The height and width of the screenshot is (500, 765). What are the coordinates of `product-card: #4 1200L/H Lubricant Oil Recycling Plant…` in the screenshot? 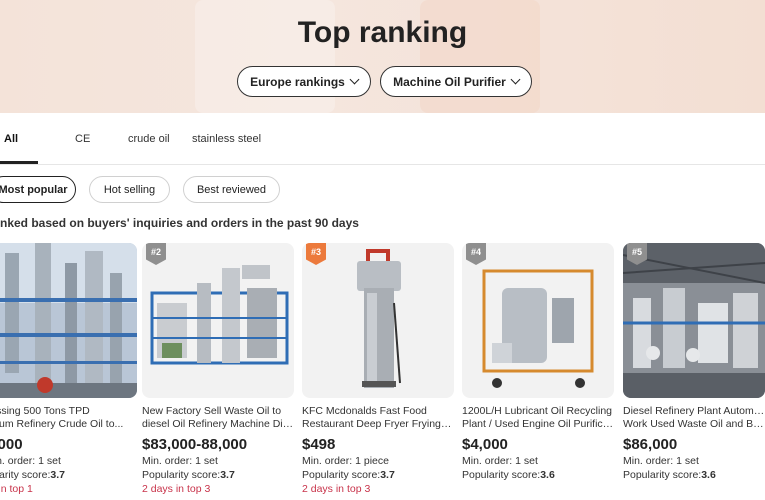 It's located at (538, 371).